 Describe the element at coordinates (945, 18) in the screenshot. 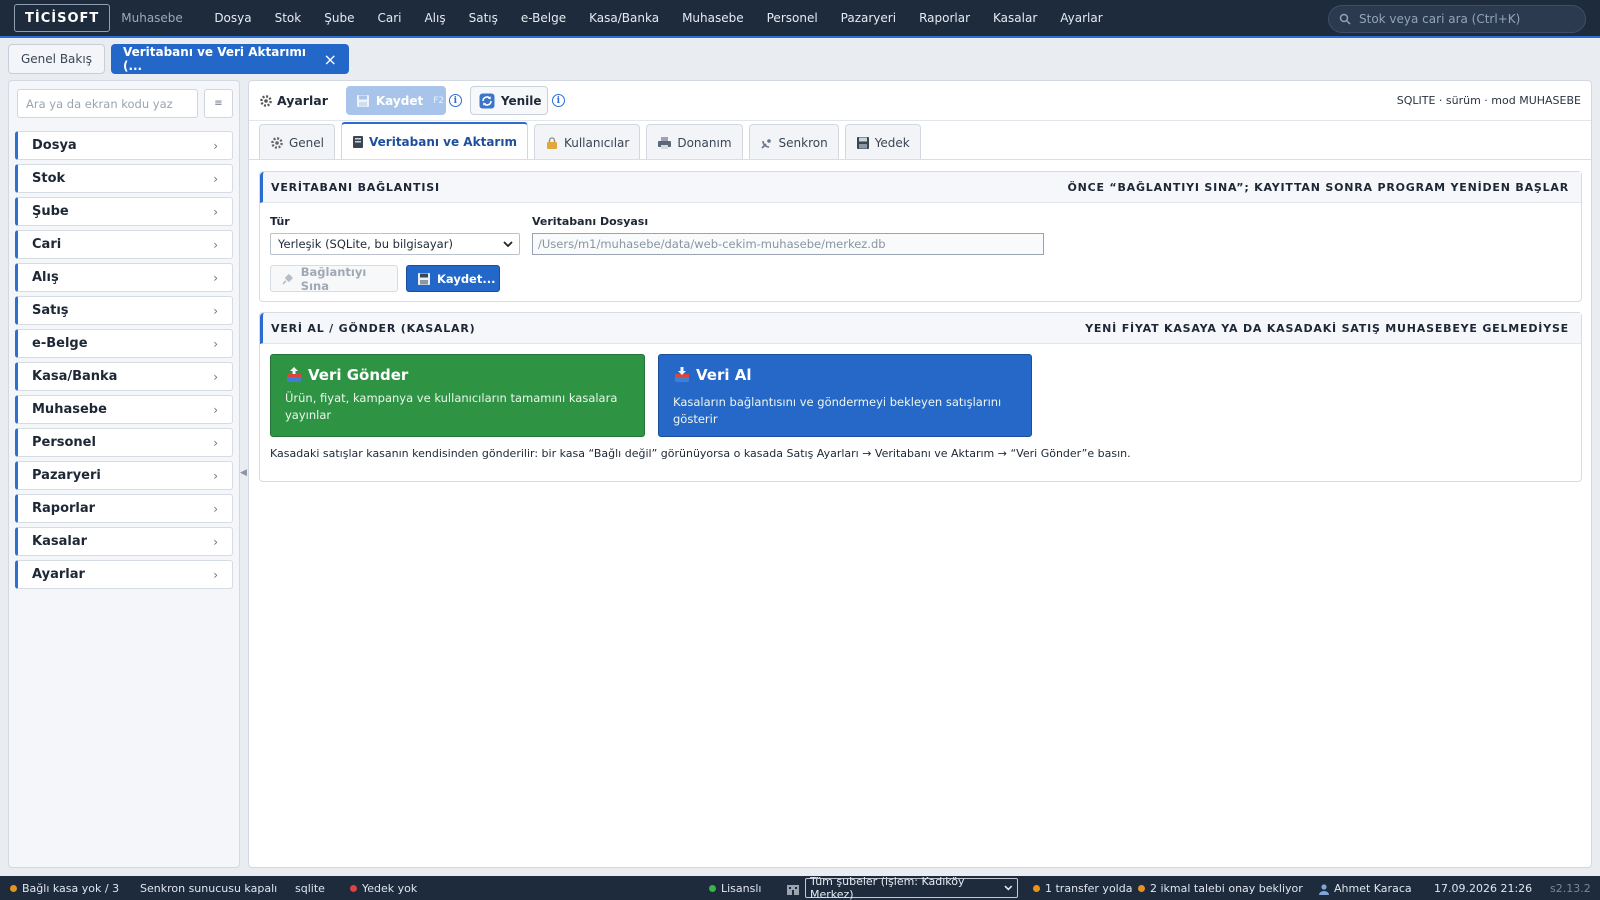

I see `topnav-raporlar: Raporlar` at that location.